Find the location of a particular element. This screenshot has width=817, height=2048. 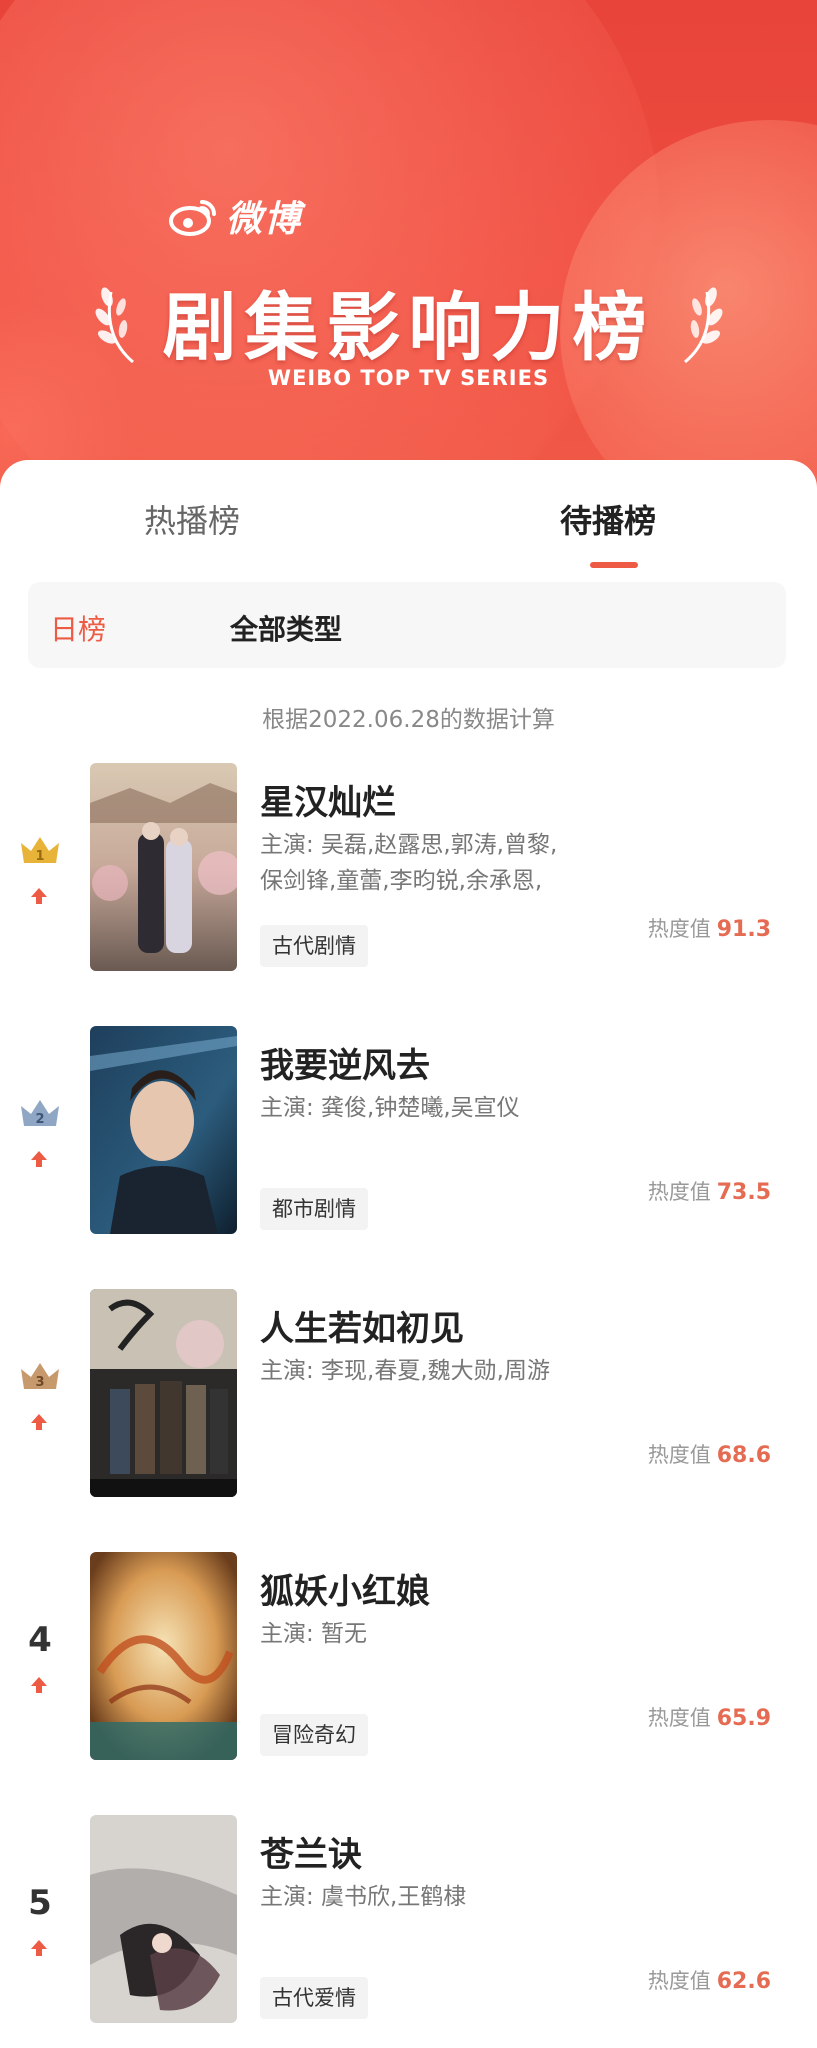

heat-value: 热度值 68.6 is located at coordinates (709, 1455).